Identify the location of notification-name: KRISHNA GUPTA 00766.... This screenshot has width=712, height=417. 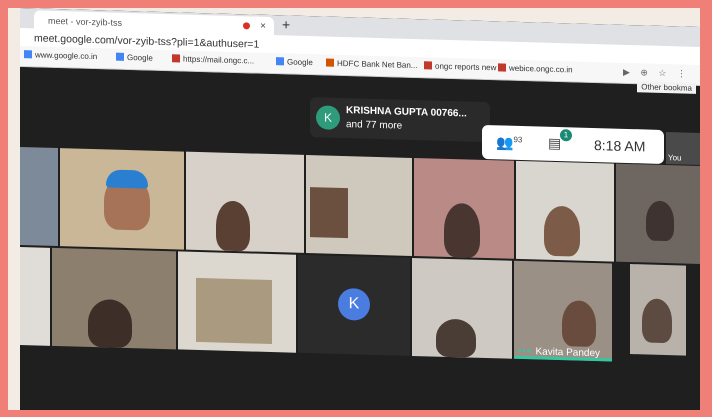
(406, 112).